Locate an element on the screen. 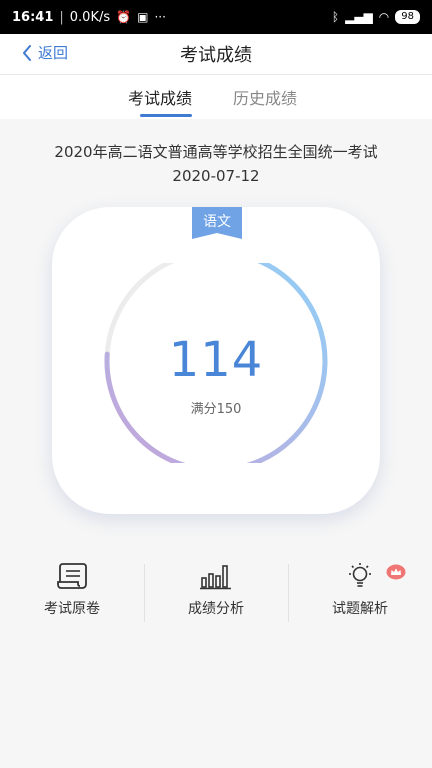  score-analysis-label: 成绩分析 is located at coordinates (216, 609).